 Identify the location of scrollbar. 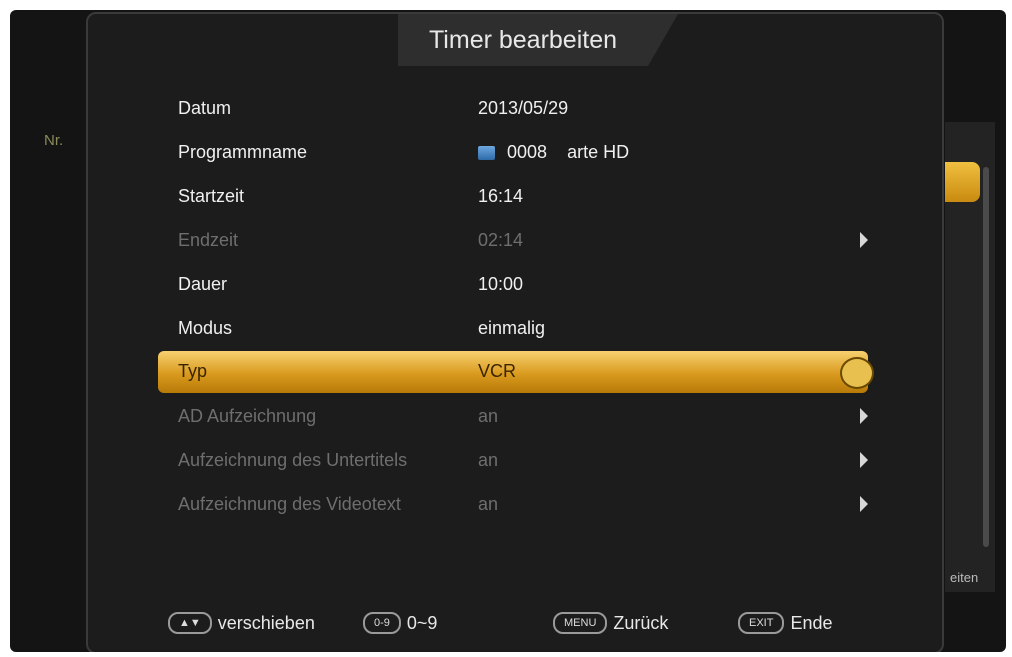
(986, 357).